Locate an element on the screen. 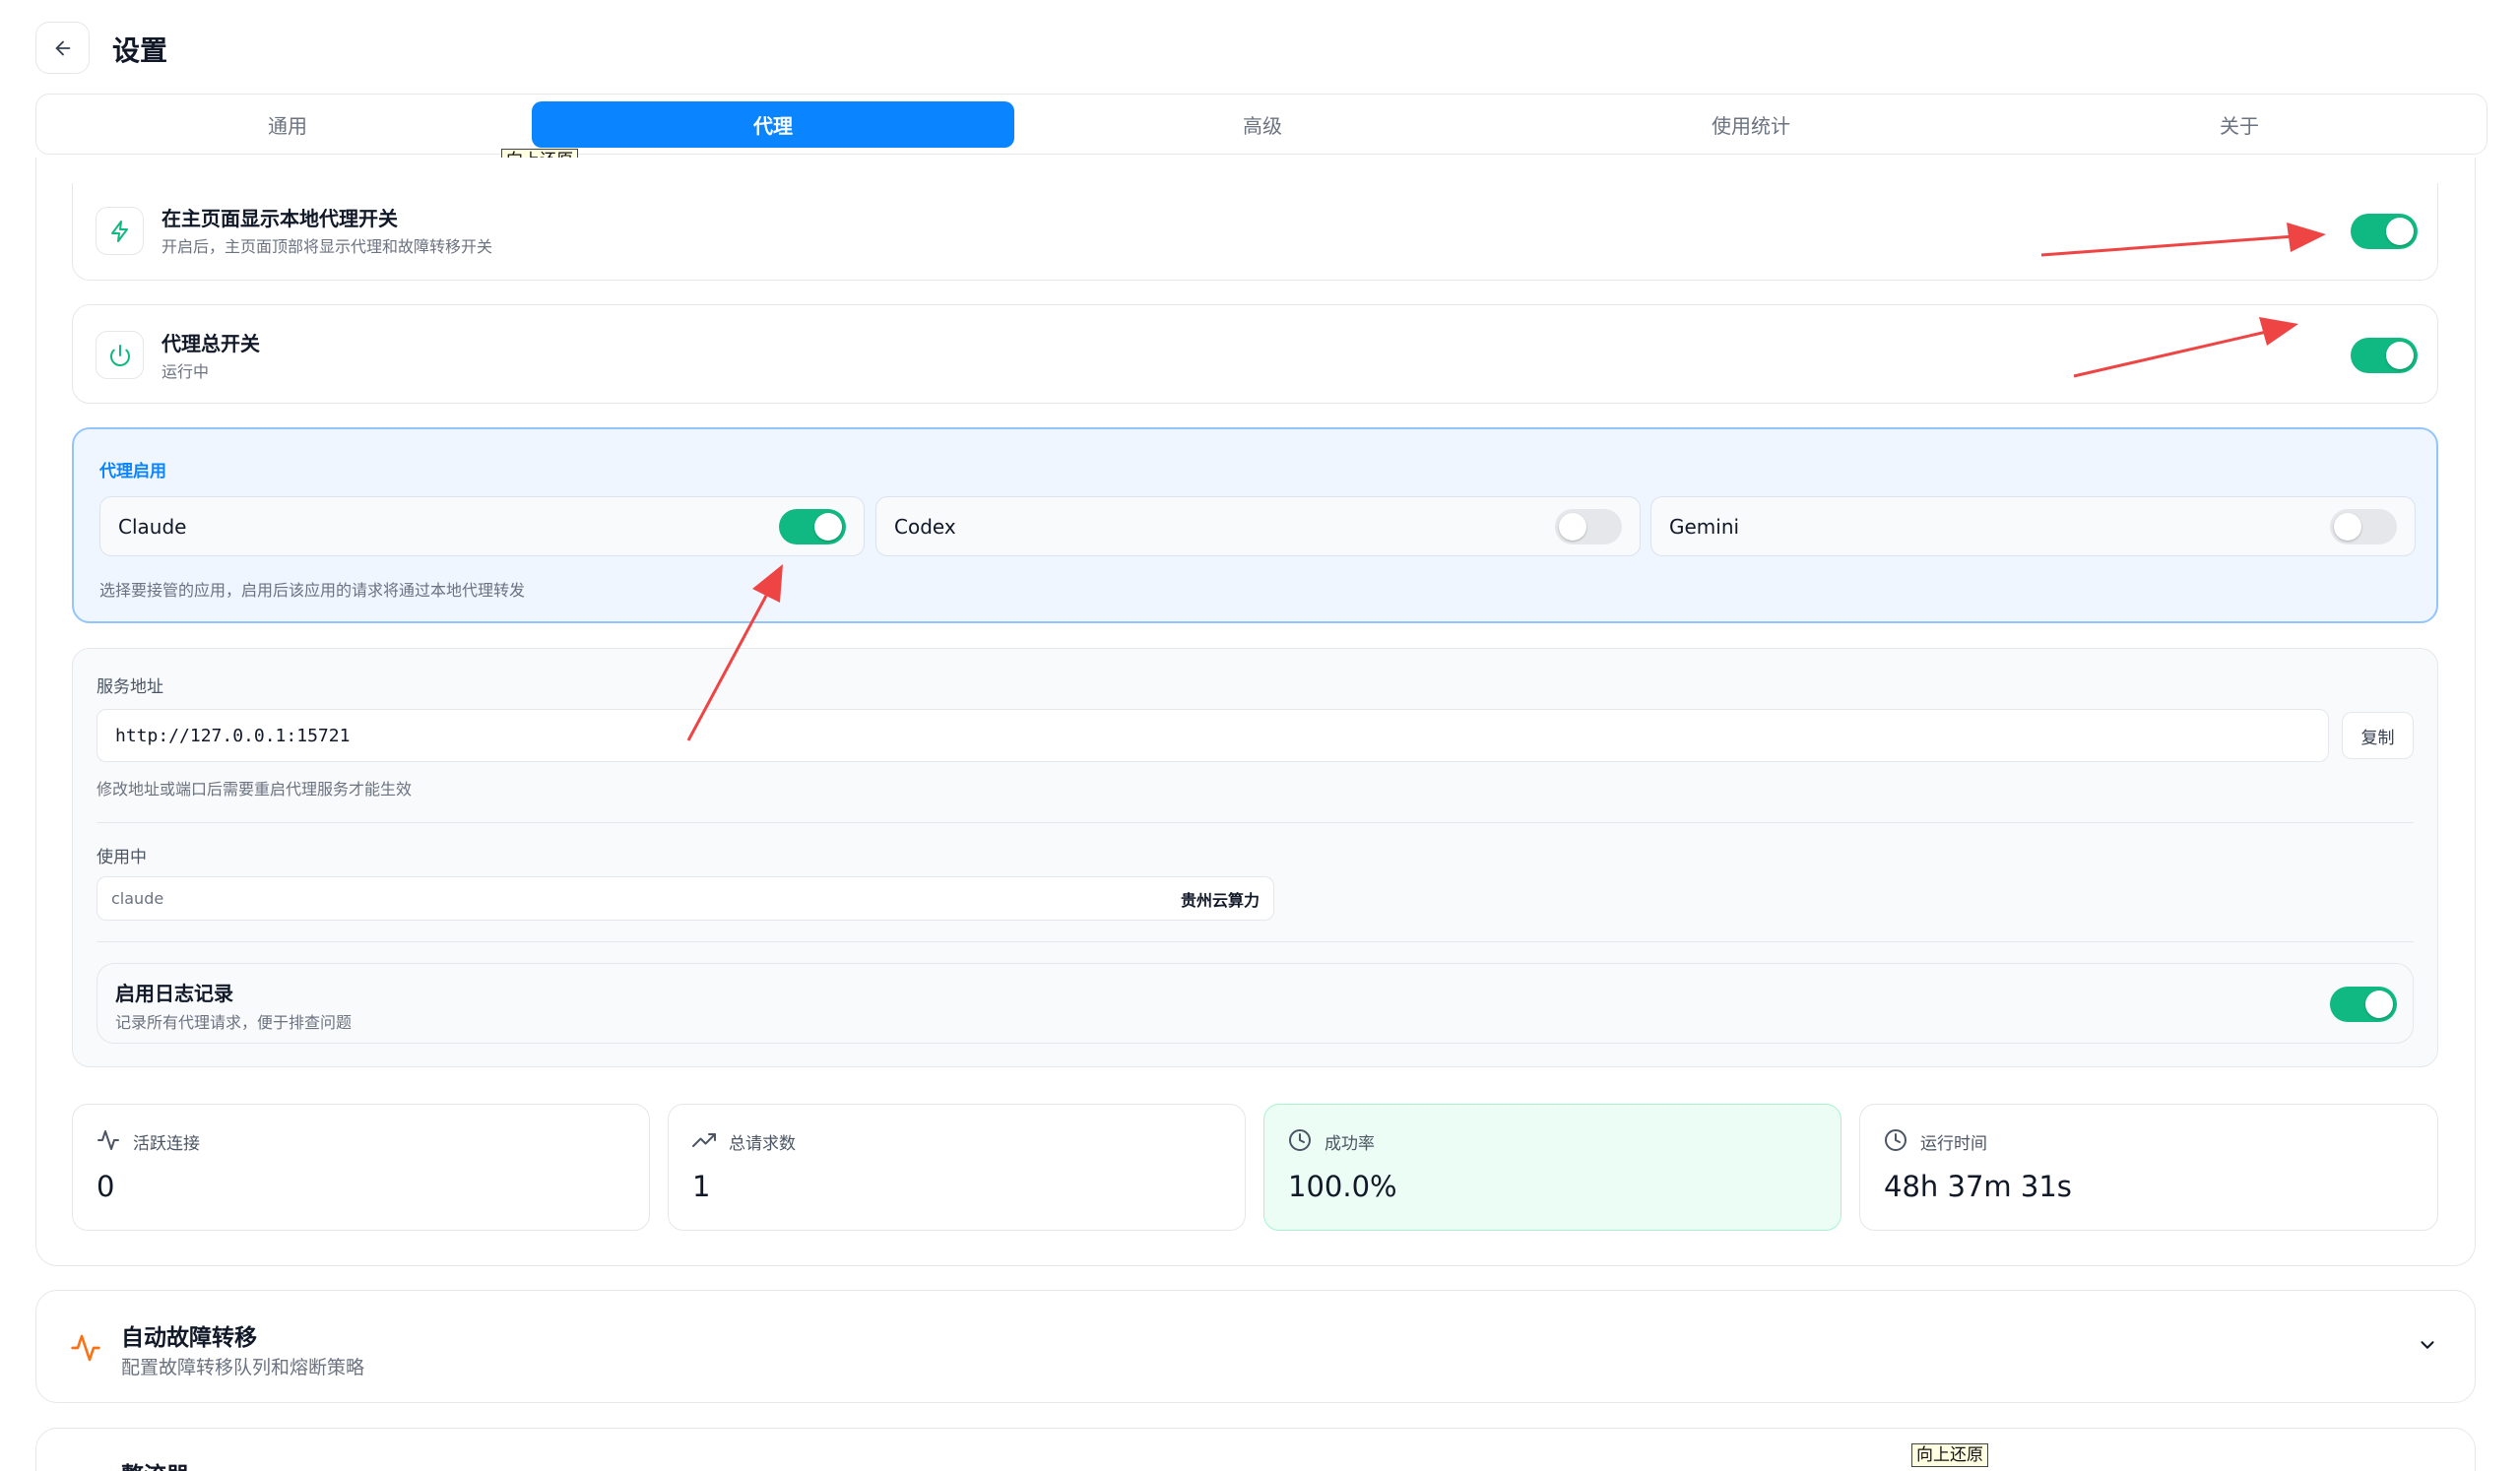 The width and height of the screenshot is (2520, 1471). show-switch-desc: 开启后，主页面顶部将显示代理和故障转移开关 is located at coordinates (327, 246).